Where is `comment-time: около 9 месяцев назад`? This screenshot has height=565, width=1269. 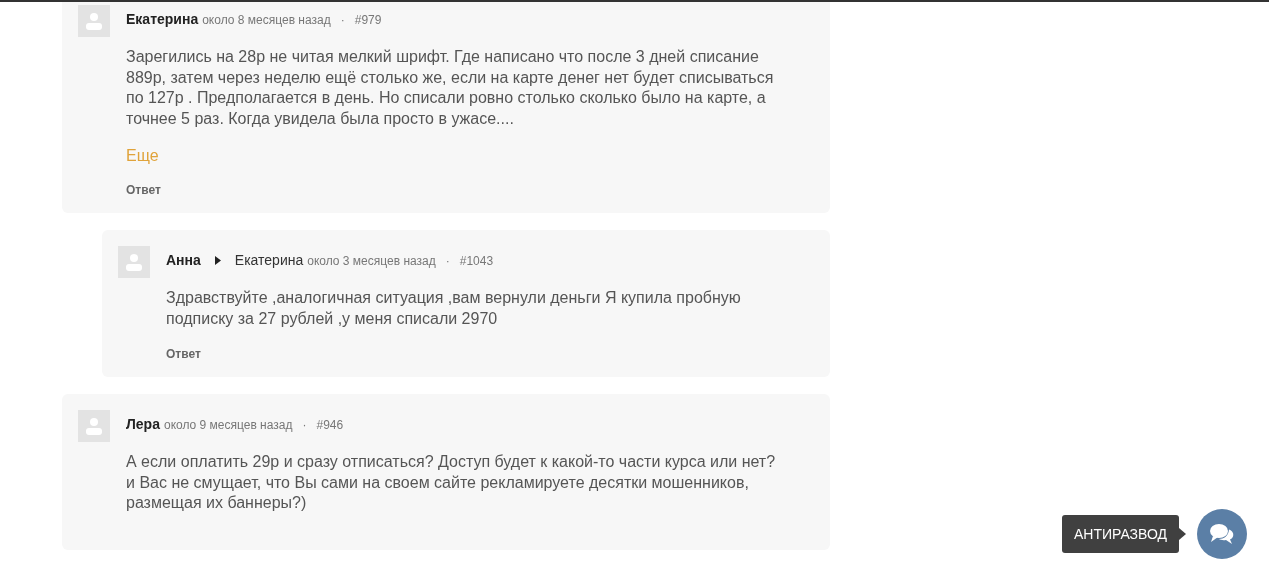 comment-time: около 9 месяцев назад is located at coordinates (228, 425).